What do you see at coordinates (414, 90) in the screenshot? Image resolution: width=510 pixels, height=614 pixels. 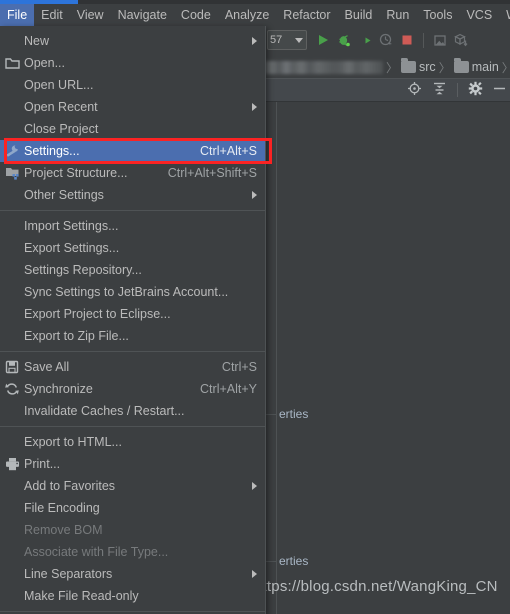 I see `locate-icon` at bounding box center [414, 90].